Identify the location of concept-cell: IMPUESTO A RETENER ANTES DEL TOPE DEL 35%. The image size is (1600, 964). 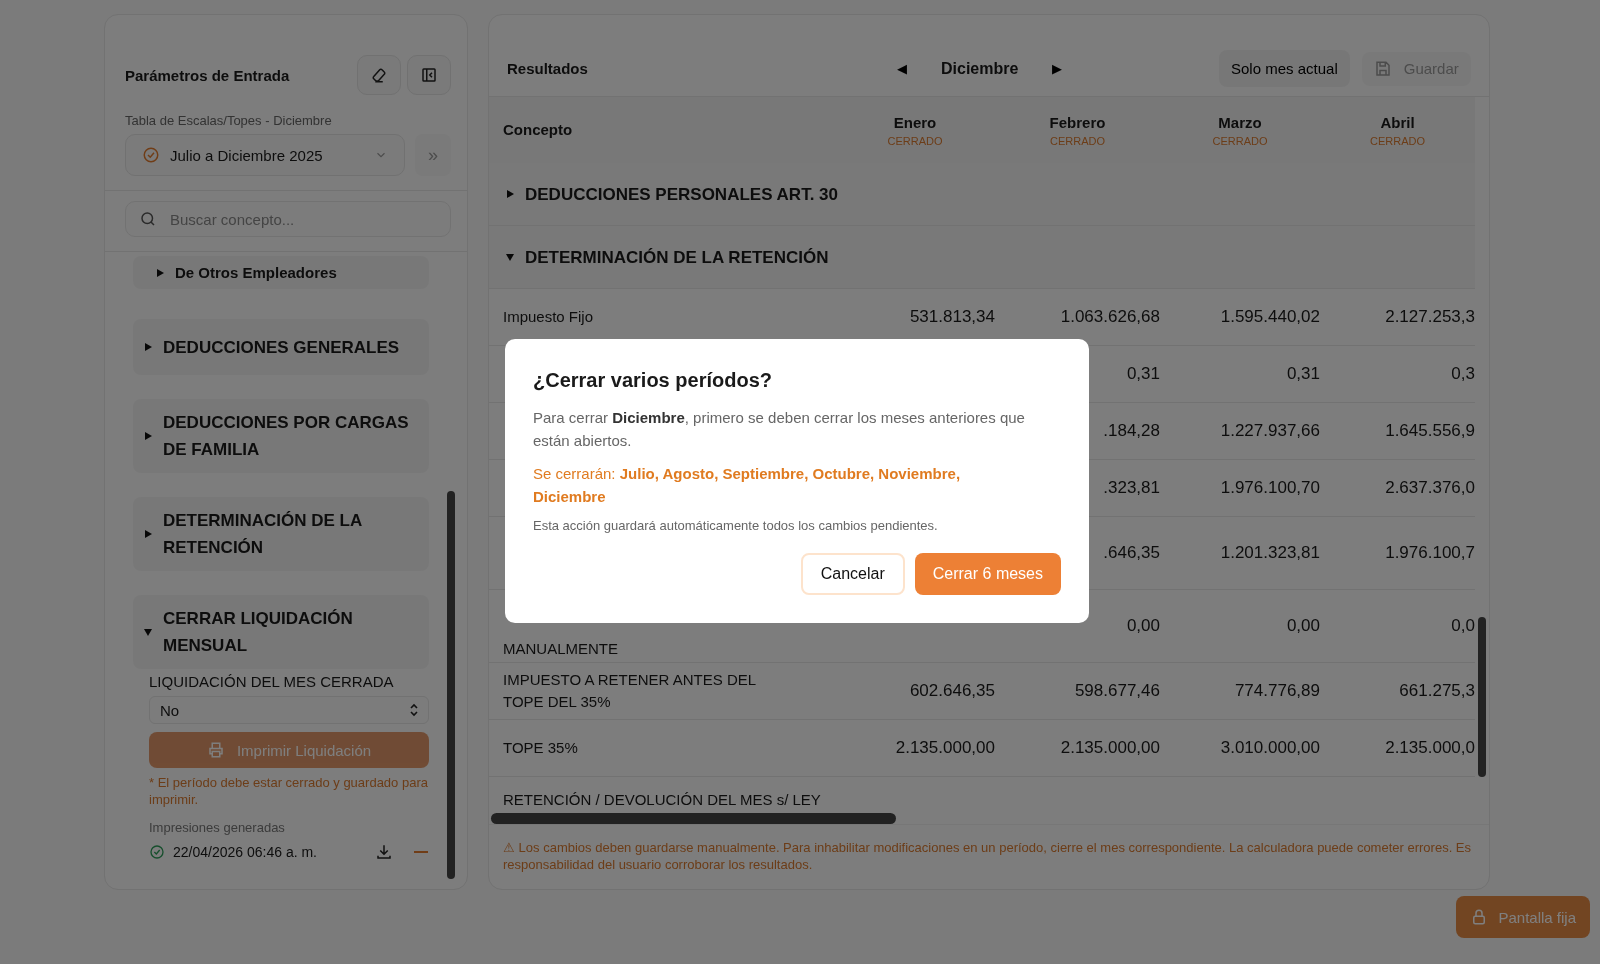
(629, 690).